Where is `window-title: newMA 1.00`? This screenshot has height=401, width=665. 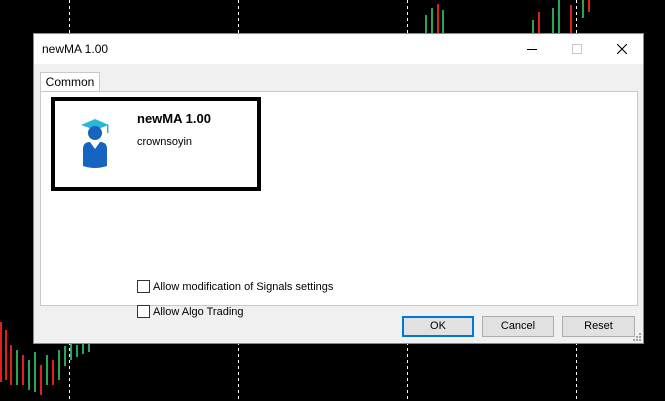
window-title: newMA 1.00 is located at coordinates (75, 49).